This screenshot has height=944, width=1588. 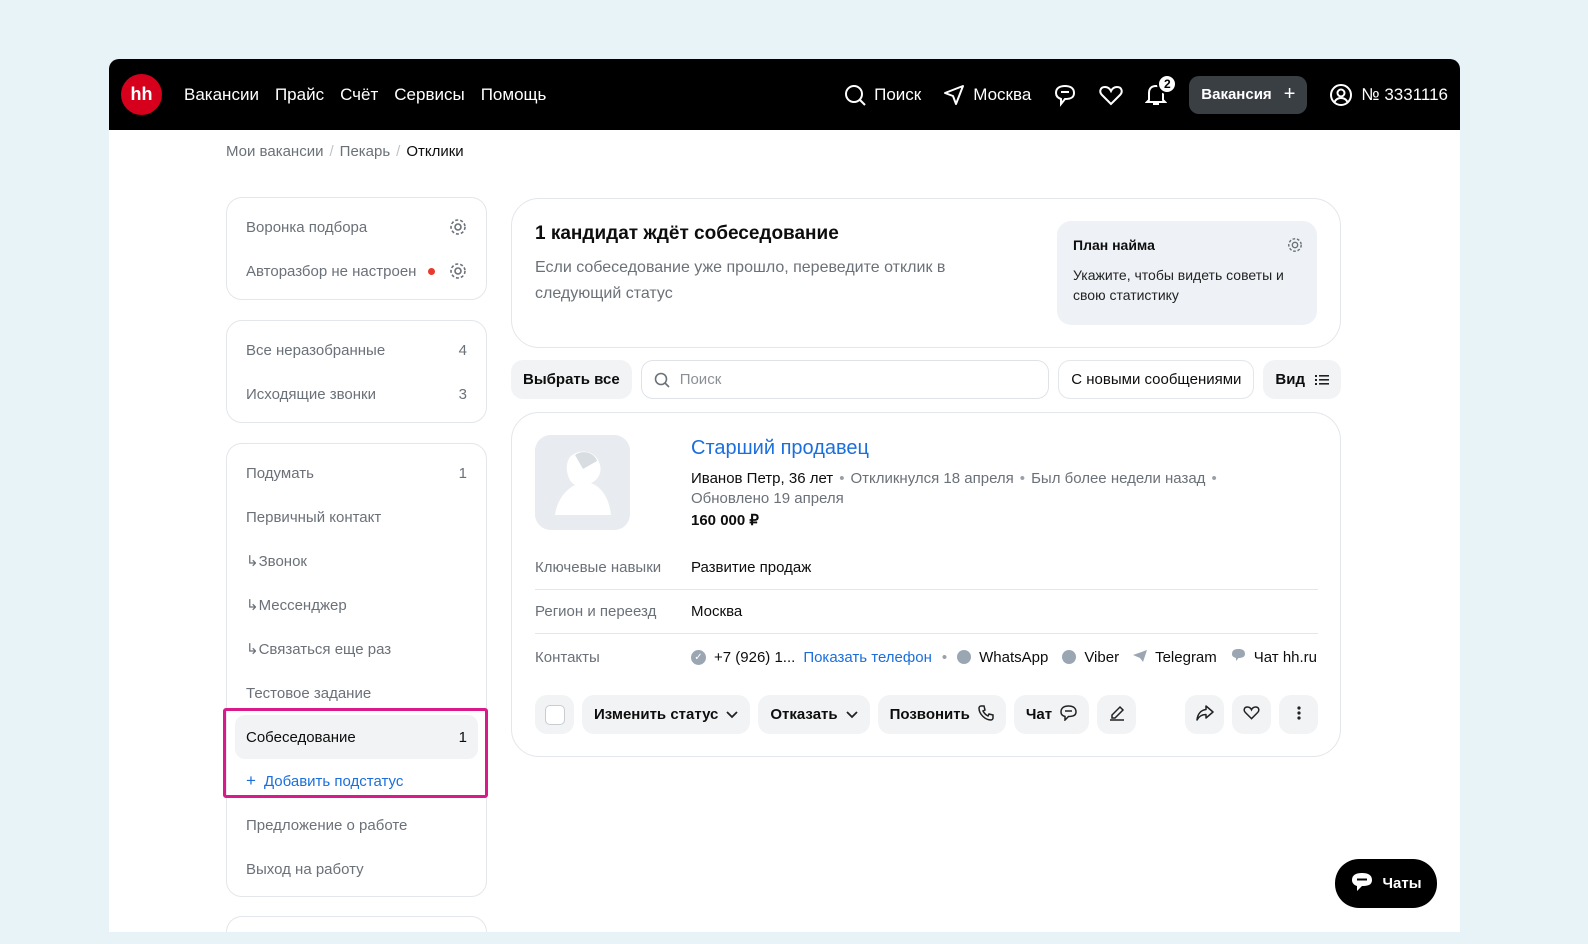 I want to click on checkbox, so click(x=554, y=714).